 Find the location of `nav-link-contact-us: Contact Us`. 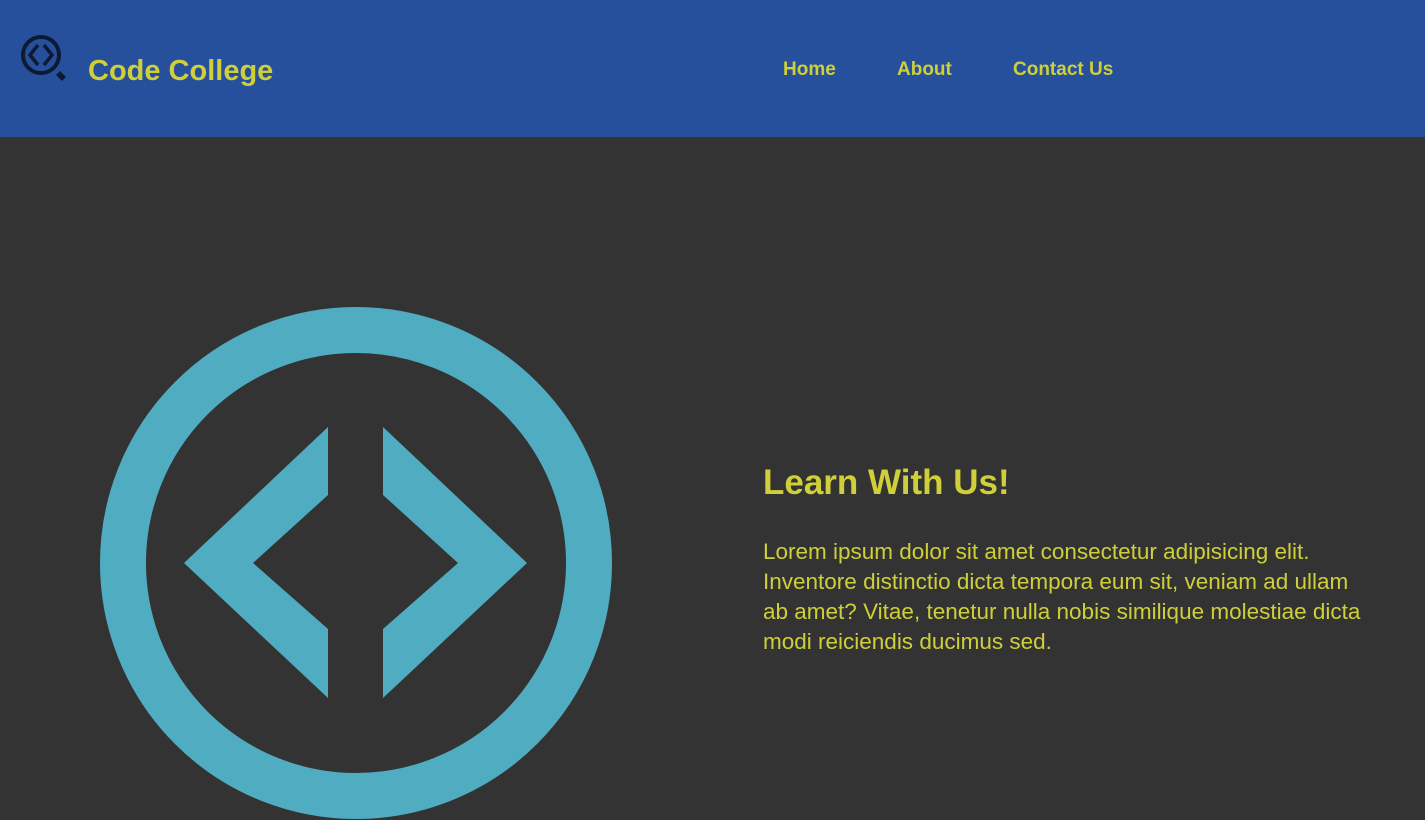

nav-link-contact-us: Contact Us is located at coordinates (1063, 70).